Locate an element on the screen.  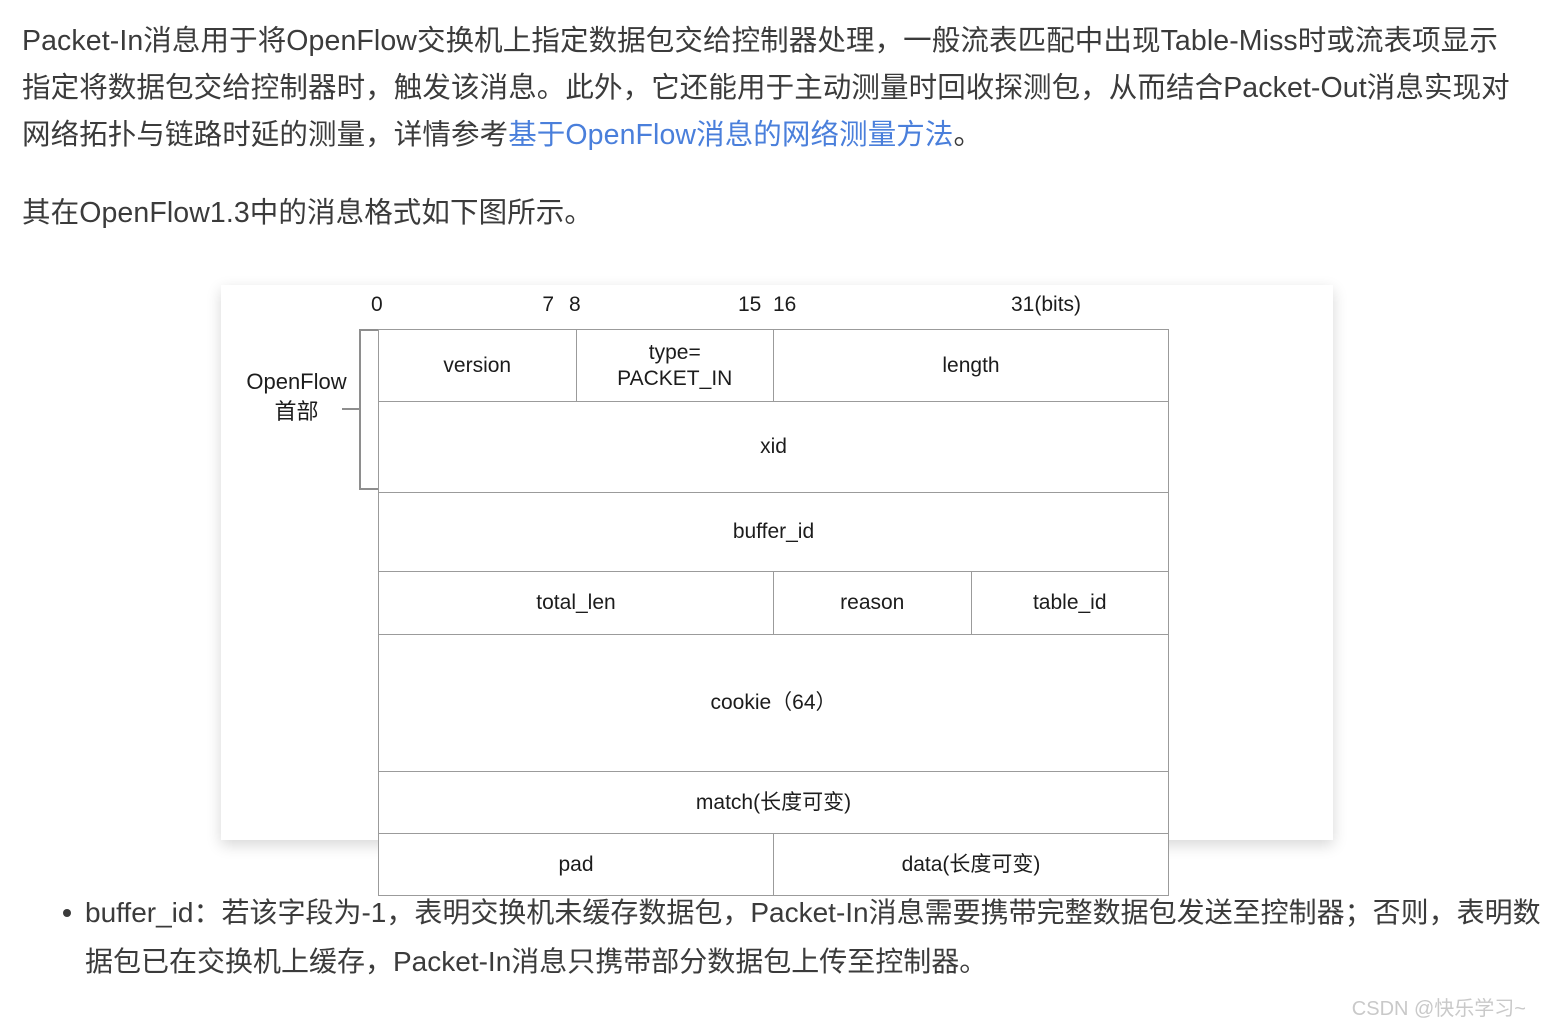
cell-cookie: cookie（64） is located at coordinates (773, 703).